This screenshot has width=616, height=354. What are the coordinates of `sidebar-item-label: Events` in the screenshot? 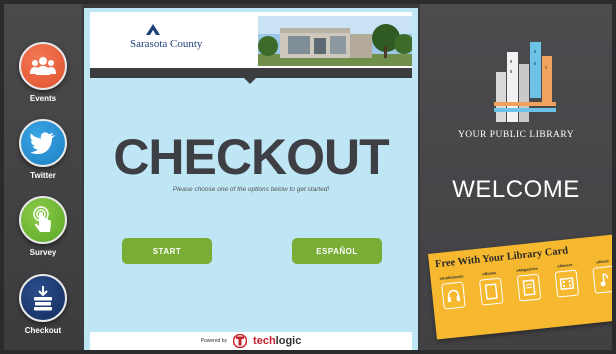 It's located at (43, 98).